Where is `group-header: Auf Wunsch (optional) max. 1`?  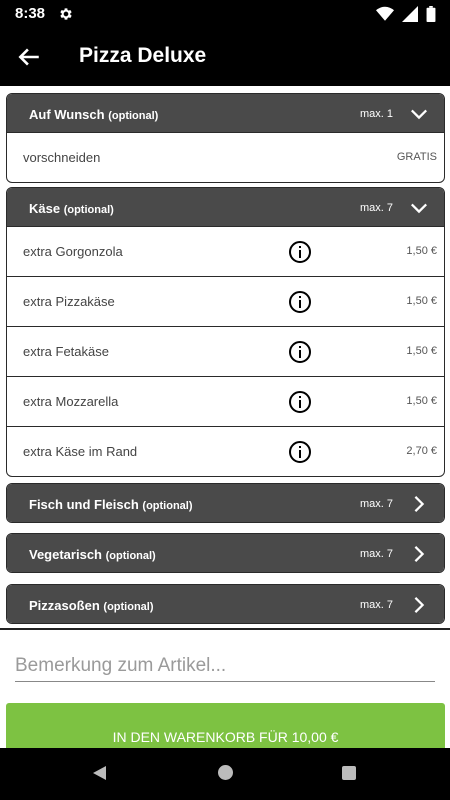
group-header: Auf Wunsch (optional) max. 1 is located at coordinates (225, 113).